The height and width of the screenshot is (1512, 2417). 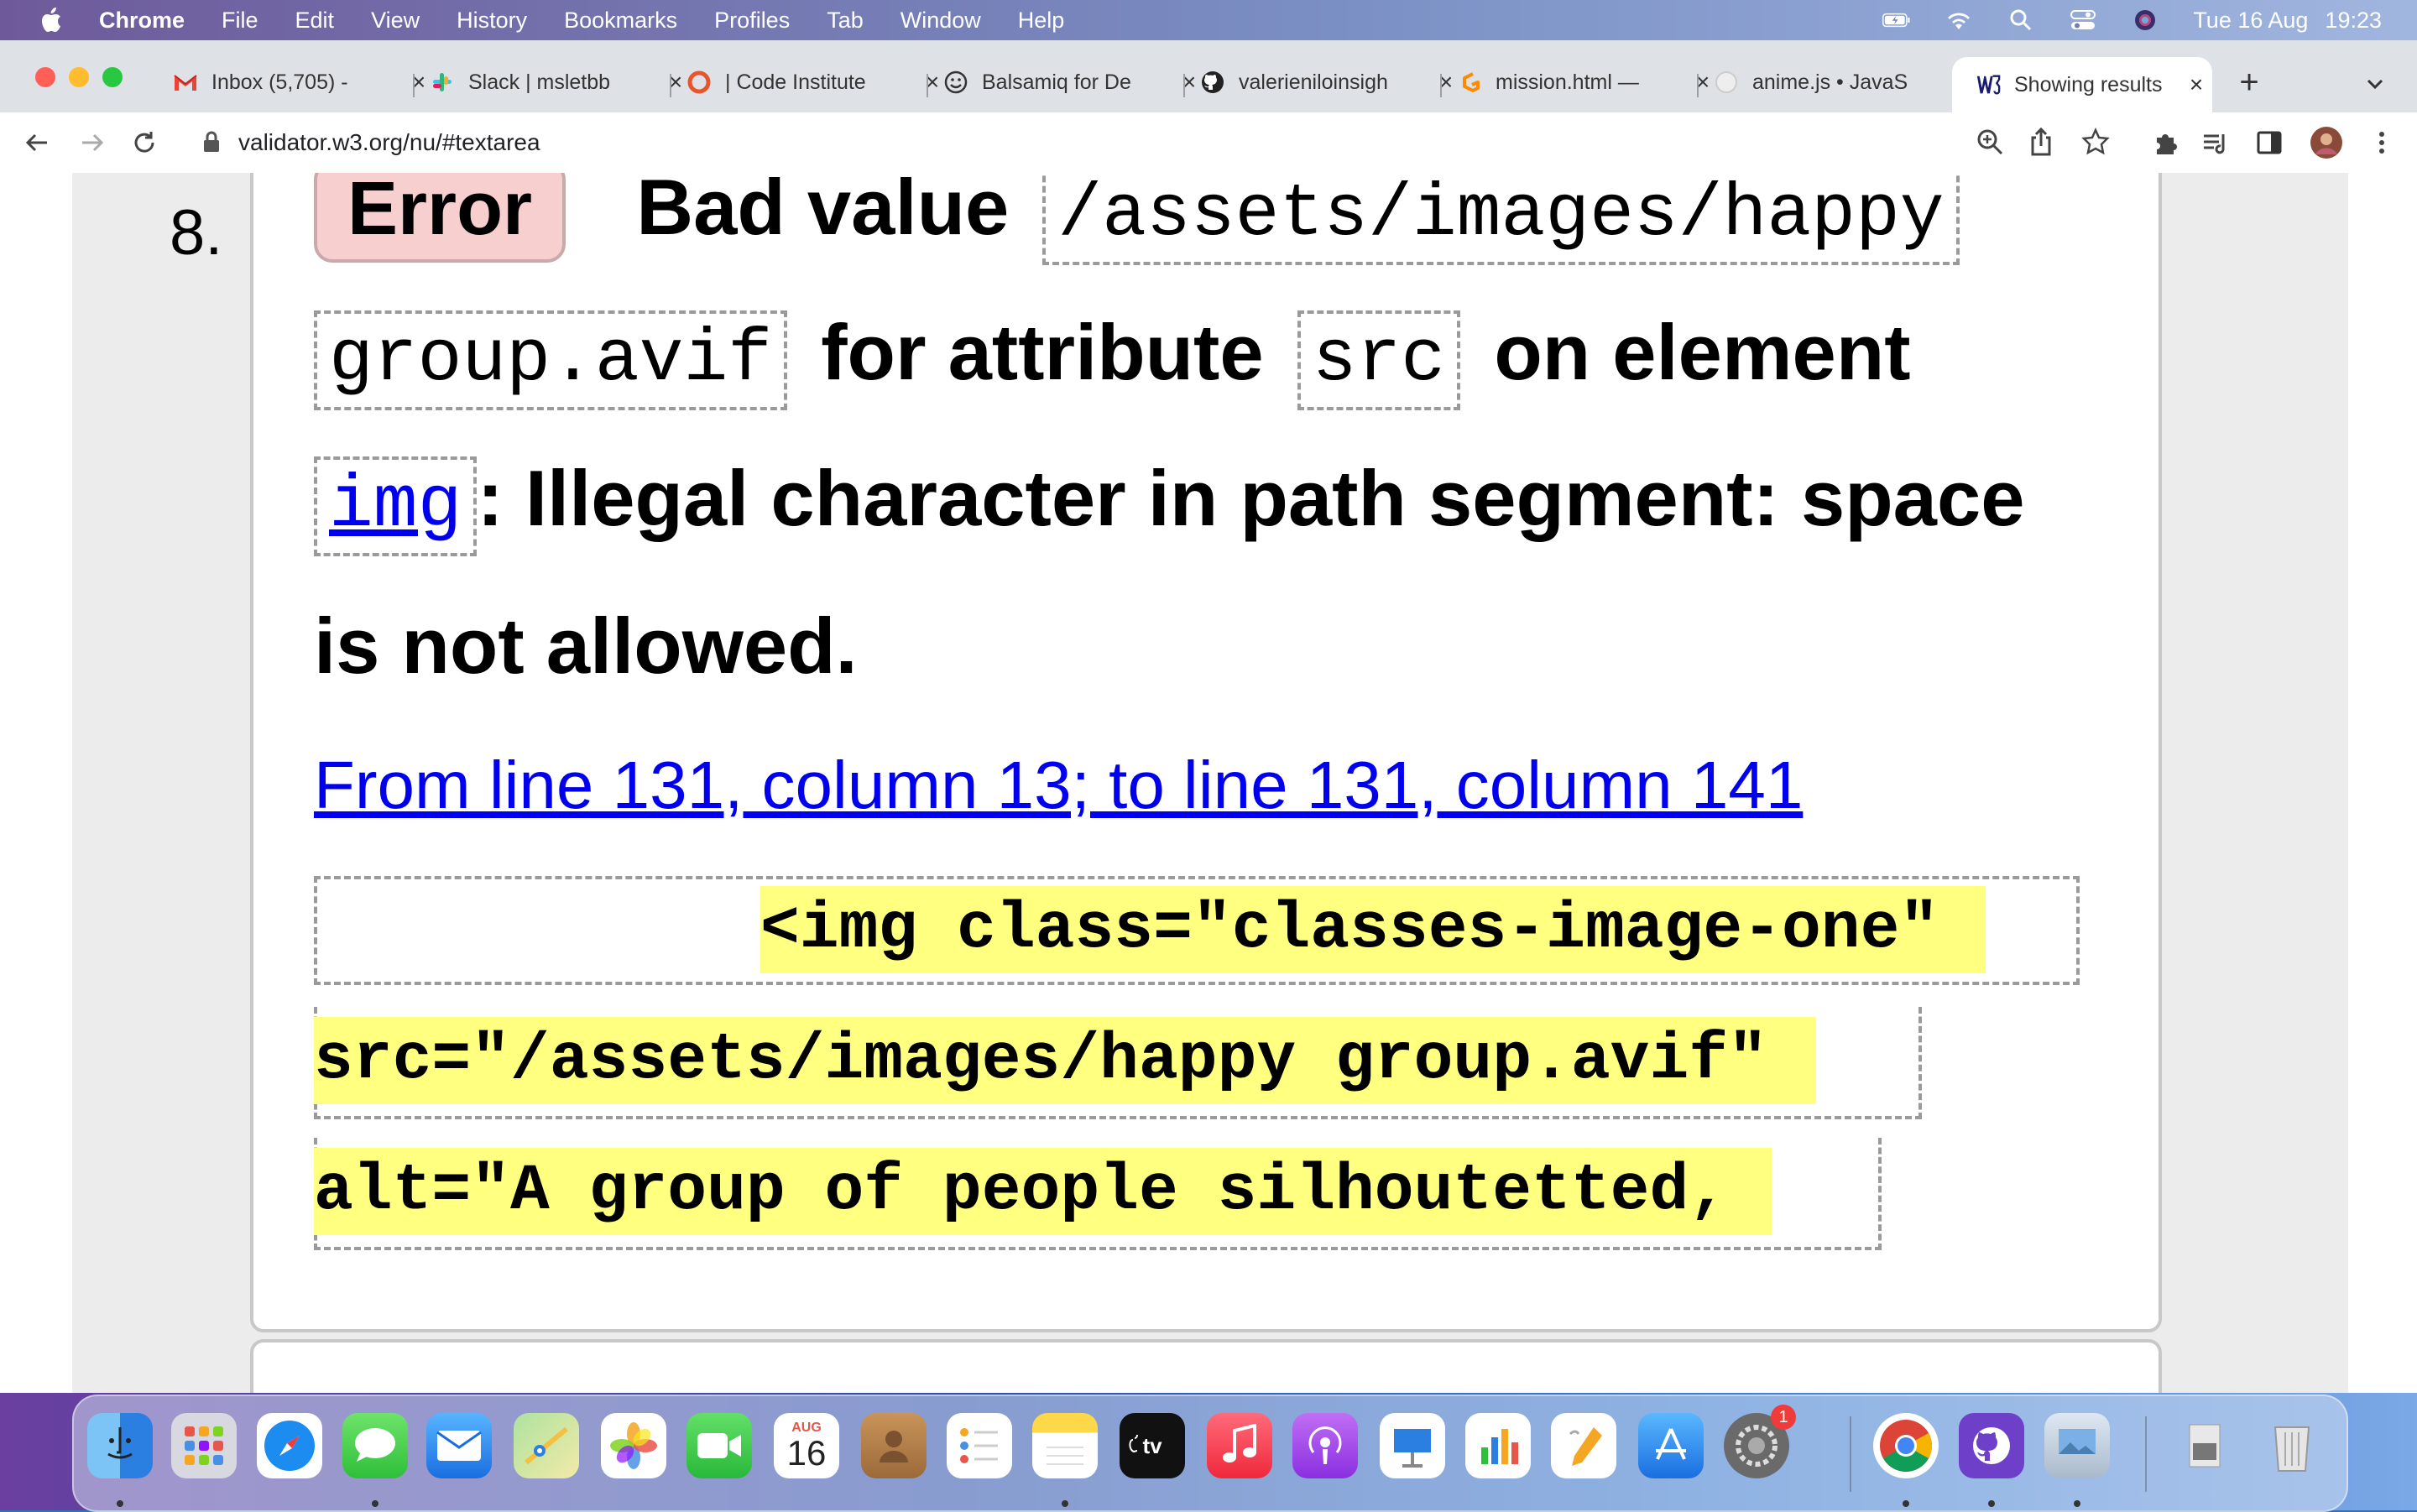 What do you see at coordinates (941, 21) in the screenshot?
I see `menu-window: Window` at bounding box center [941, 21].